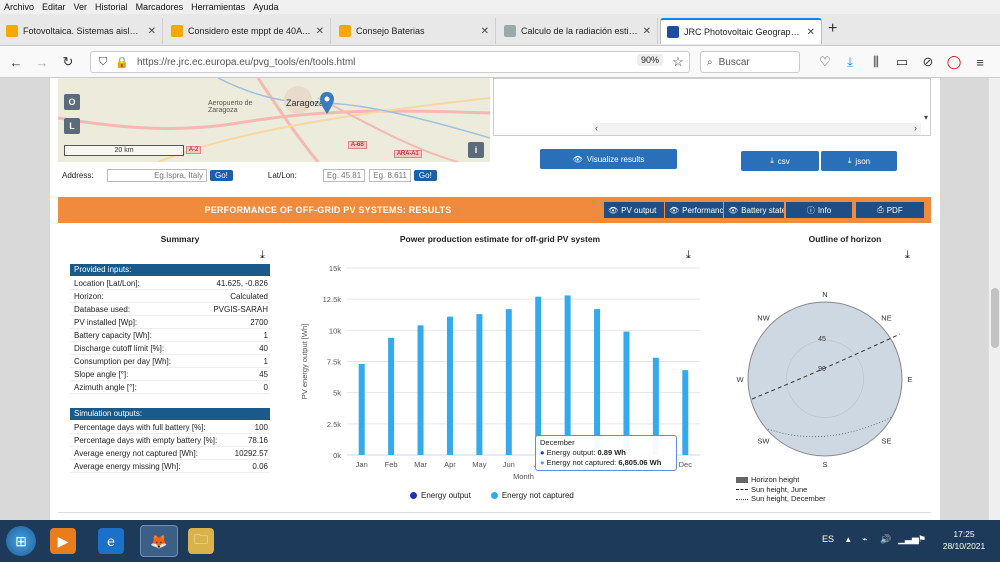 This screenshot has width=1000, height=562. What do you see at coordinates (537, 495) in the screenshot?
I see `legend-energy-not-captured-label: Energy not captured` at bounding box center [537, 495].